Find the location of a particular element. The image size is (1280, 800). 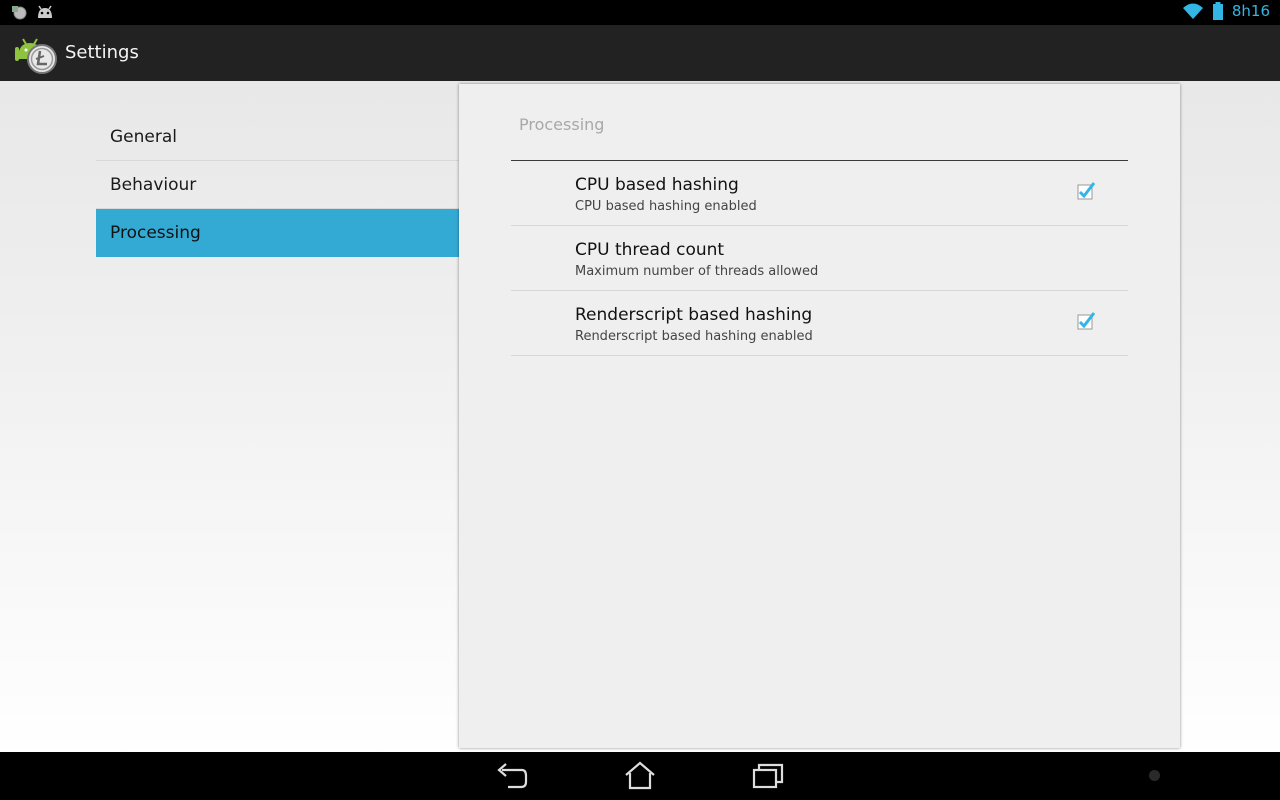

notification-android-icon is located at coordinates (45, 11).